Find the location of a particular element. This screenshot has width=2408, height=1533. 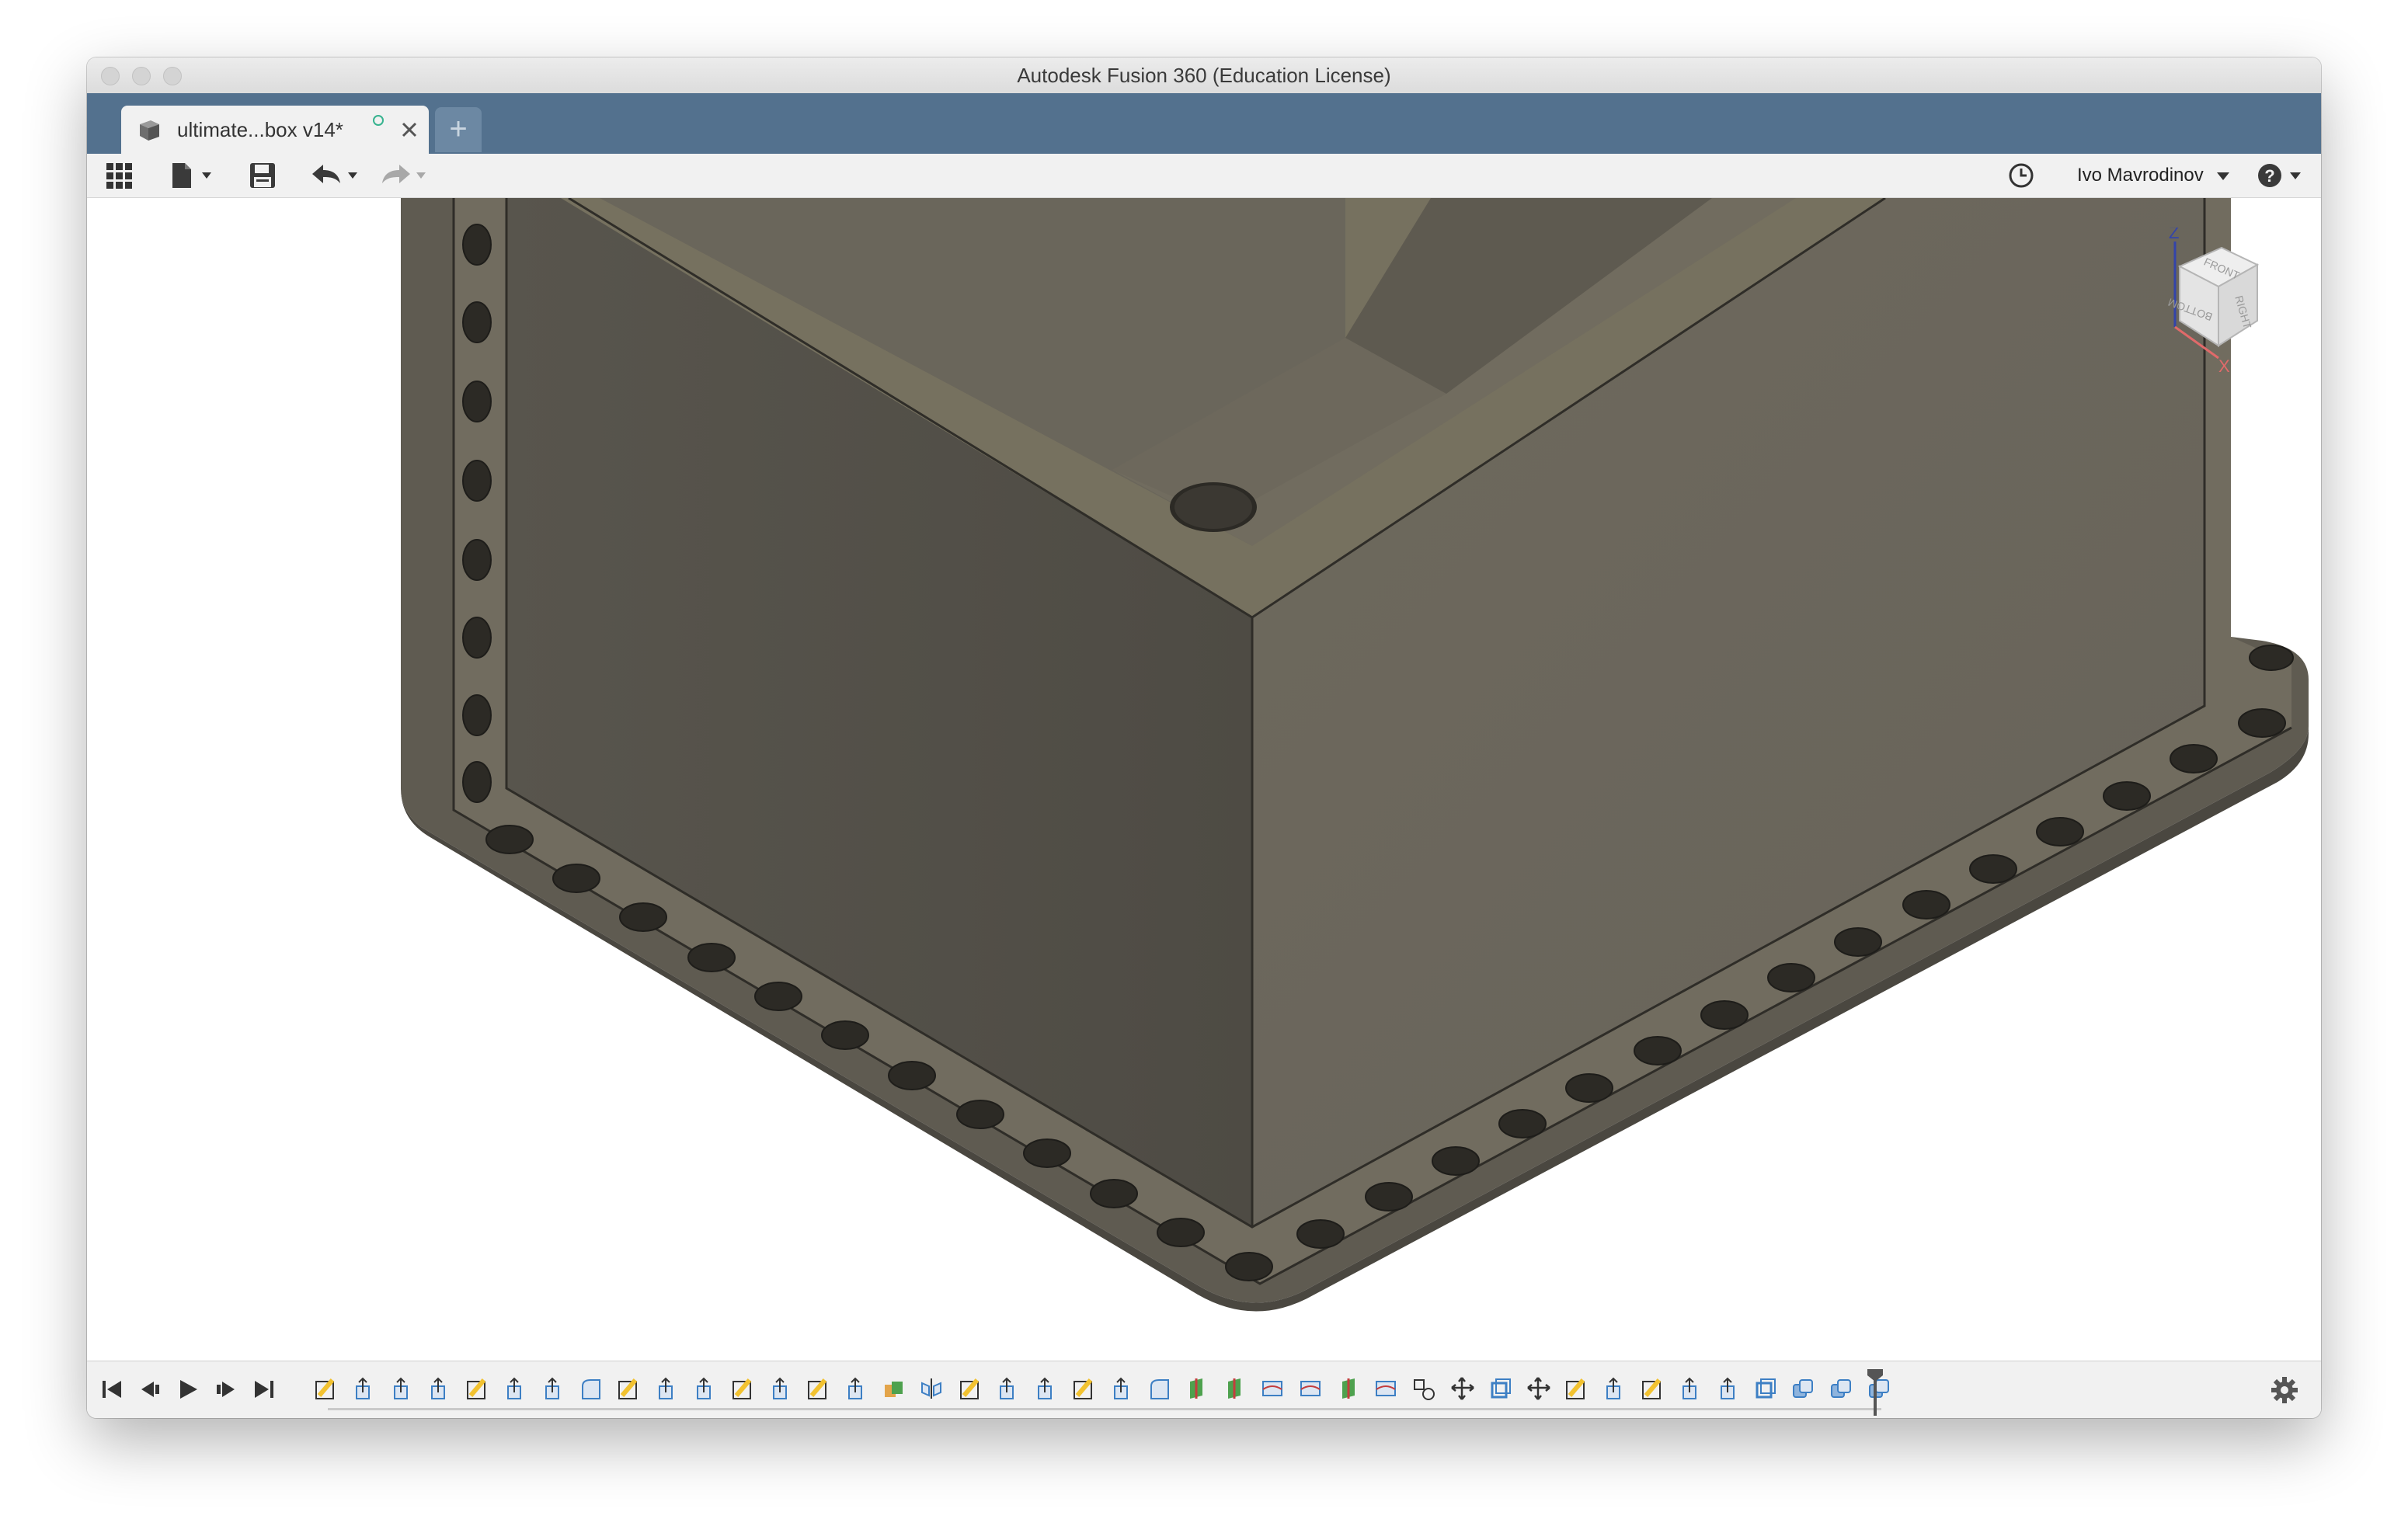

step-forward-icon is located at coordinates (225, 1389).